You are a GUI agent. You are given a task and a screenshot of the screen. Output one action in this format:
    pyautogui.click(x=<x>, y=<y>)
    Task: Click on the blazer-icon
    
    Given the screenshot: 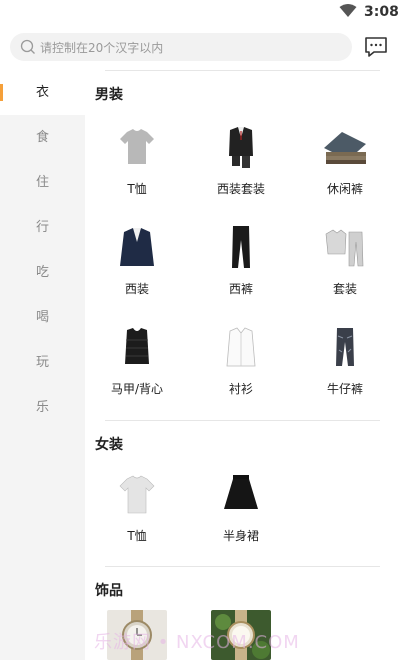 What is the action you would take?
    pyautogui.click(x=137, y=247)
    